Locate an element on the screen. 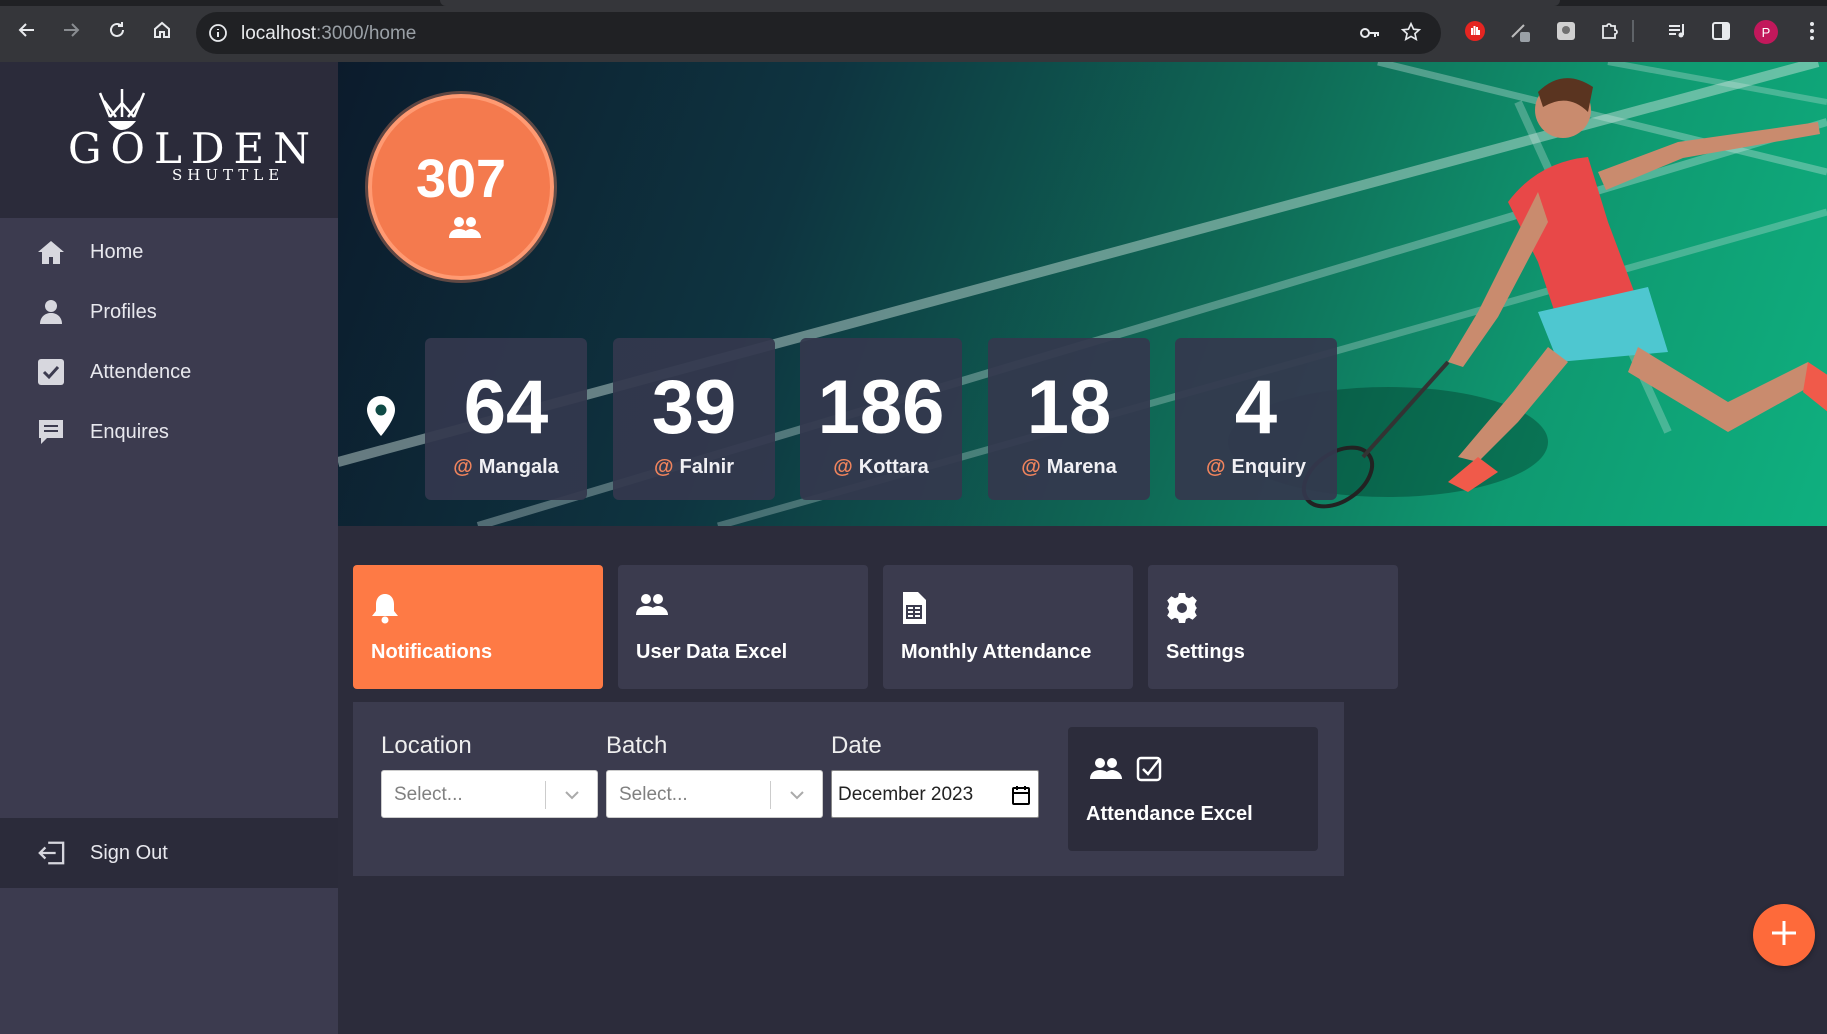  total-members-count: 307 is located at coordinates (461, 179).